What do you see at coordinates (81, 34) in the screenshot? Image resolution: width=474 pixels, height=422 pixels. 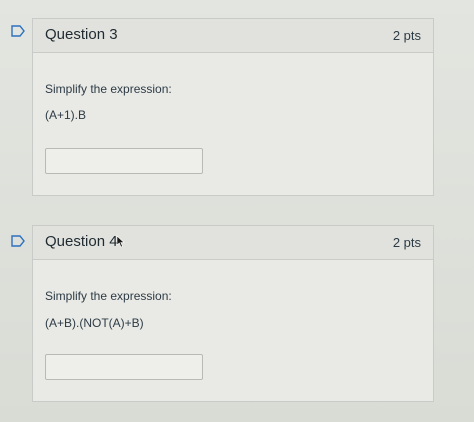 I see `question-3-title: Question 3` at bounding box center [81, 34].